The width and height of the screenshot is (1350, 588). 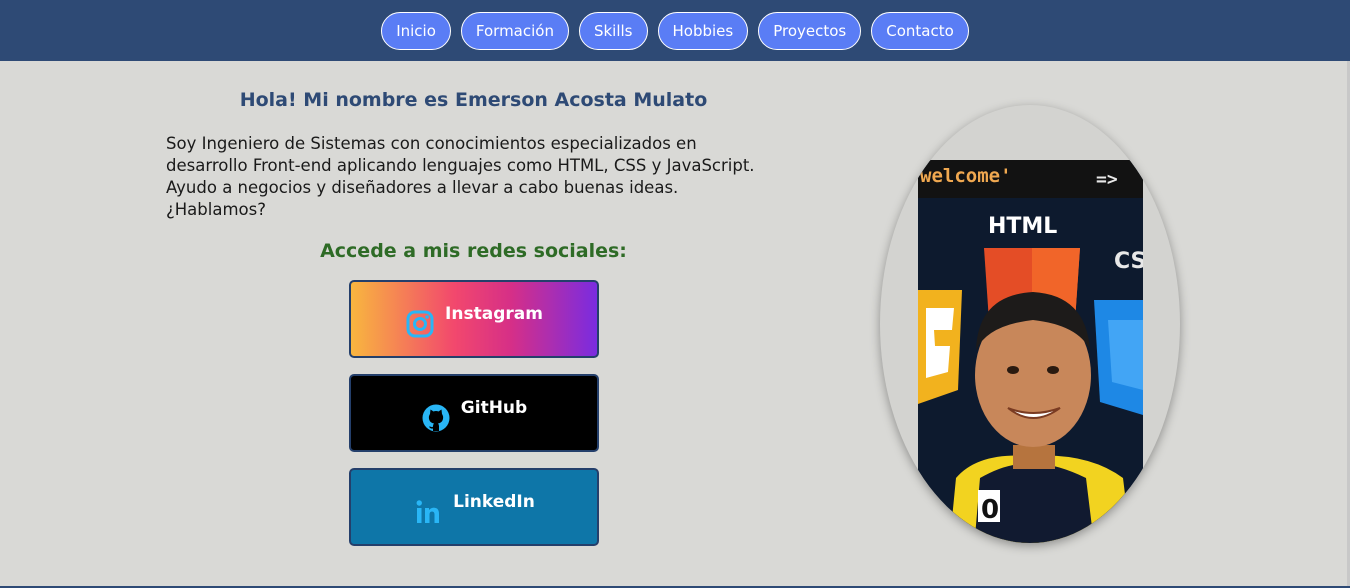 I want to click on nav-contacto-button: Contacto, so click(x=920, y=30).